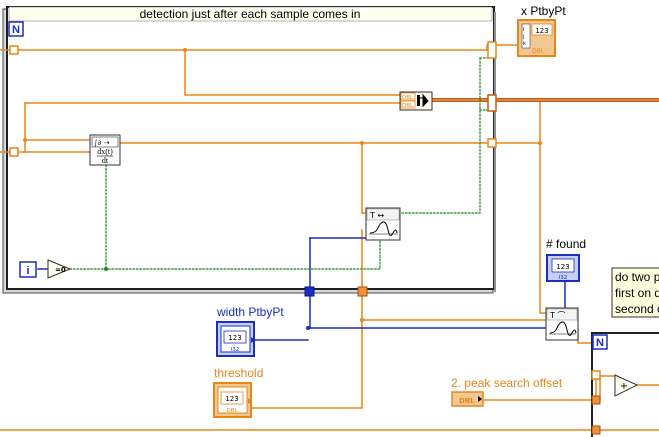  Describe the element at coordinates (376, 215) in the screenshot. I see `svg-text: T ↔` at that location.